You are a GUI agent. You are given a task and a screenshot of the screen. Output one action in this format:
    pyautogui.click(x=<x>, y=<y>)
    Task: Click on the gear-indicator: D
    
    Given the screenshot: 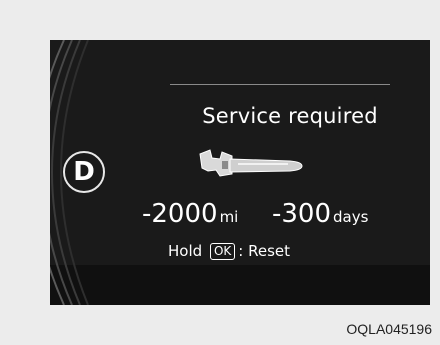 What is the action you would take?
    pyautogui.click(x=84, y=172)
    